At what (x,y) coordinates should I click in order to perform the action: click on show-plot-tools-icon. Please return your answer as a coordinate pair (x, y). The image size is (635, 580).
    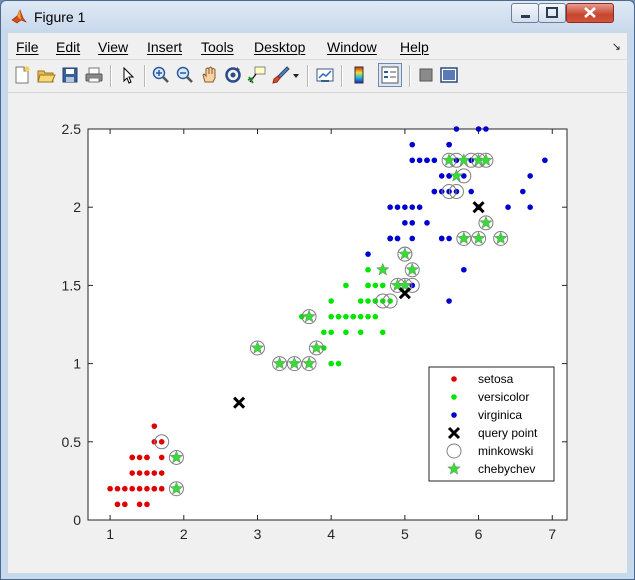
    Looking at the image, I should click on (449, 75).